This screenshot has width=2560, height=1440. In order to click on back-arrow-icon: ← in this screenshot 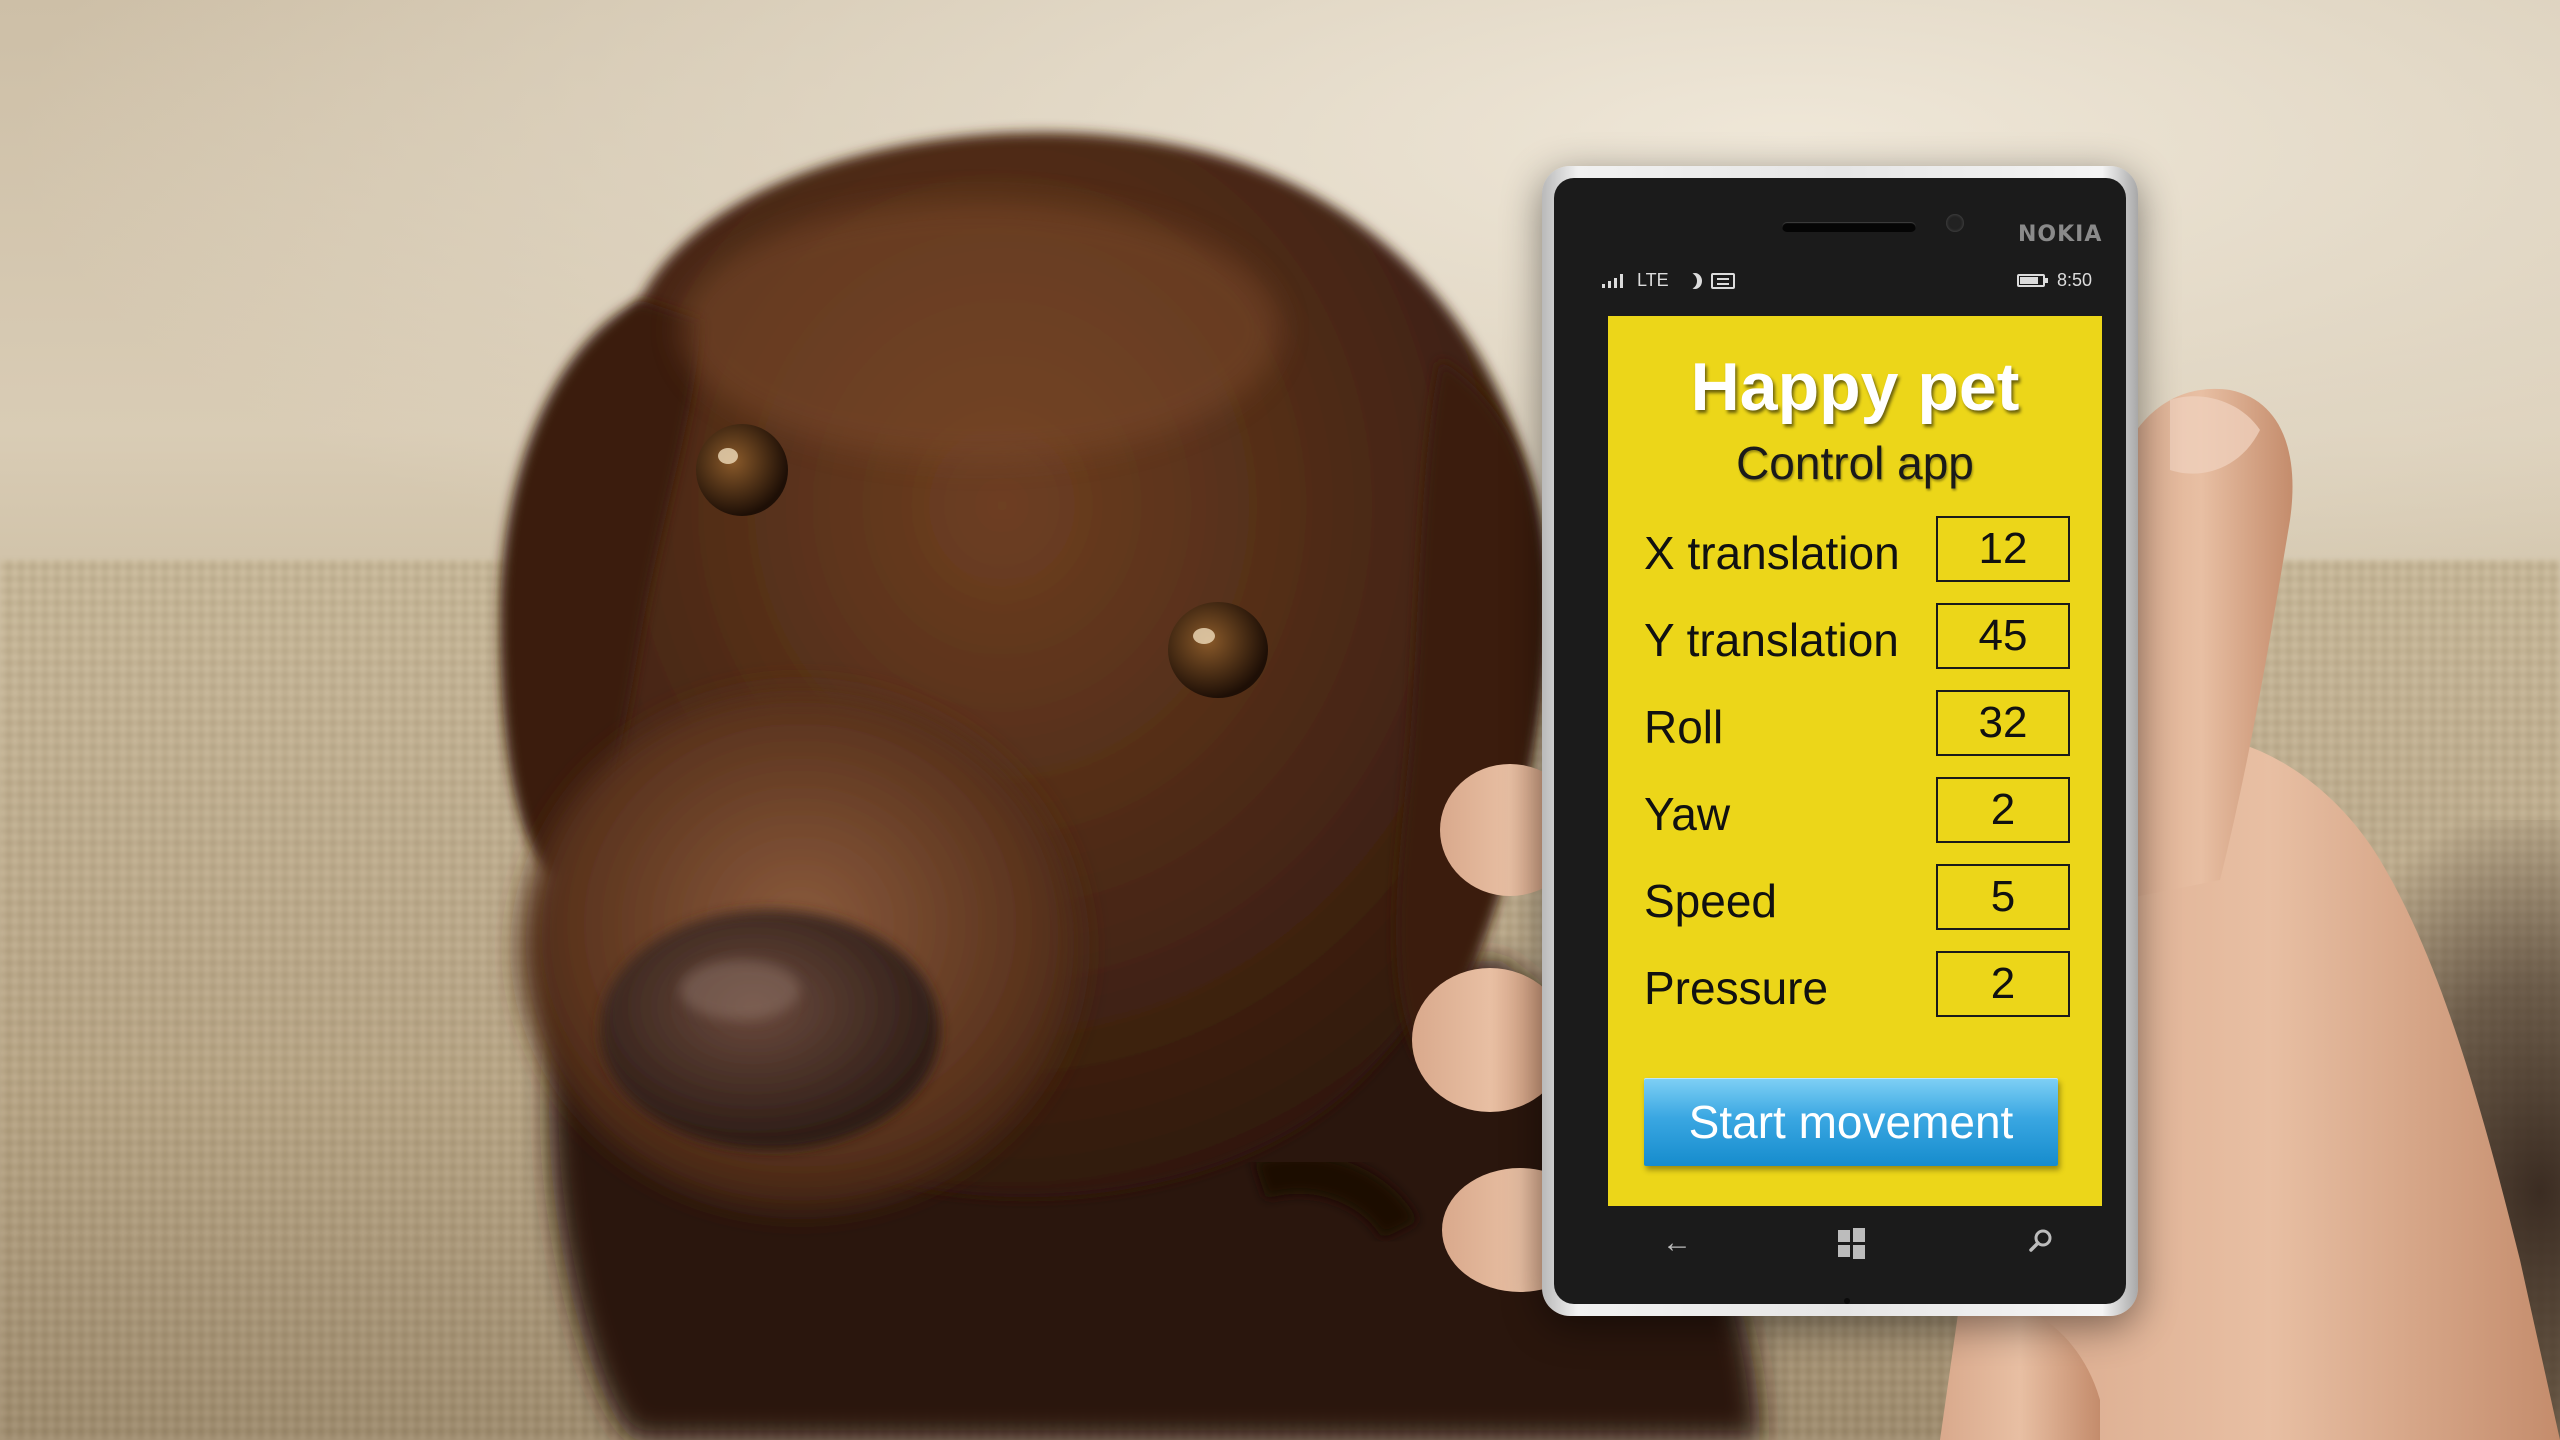, I will do `click(1677, 1243)`.